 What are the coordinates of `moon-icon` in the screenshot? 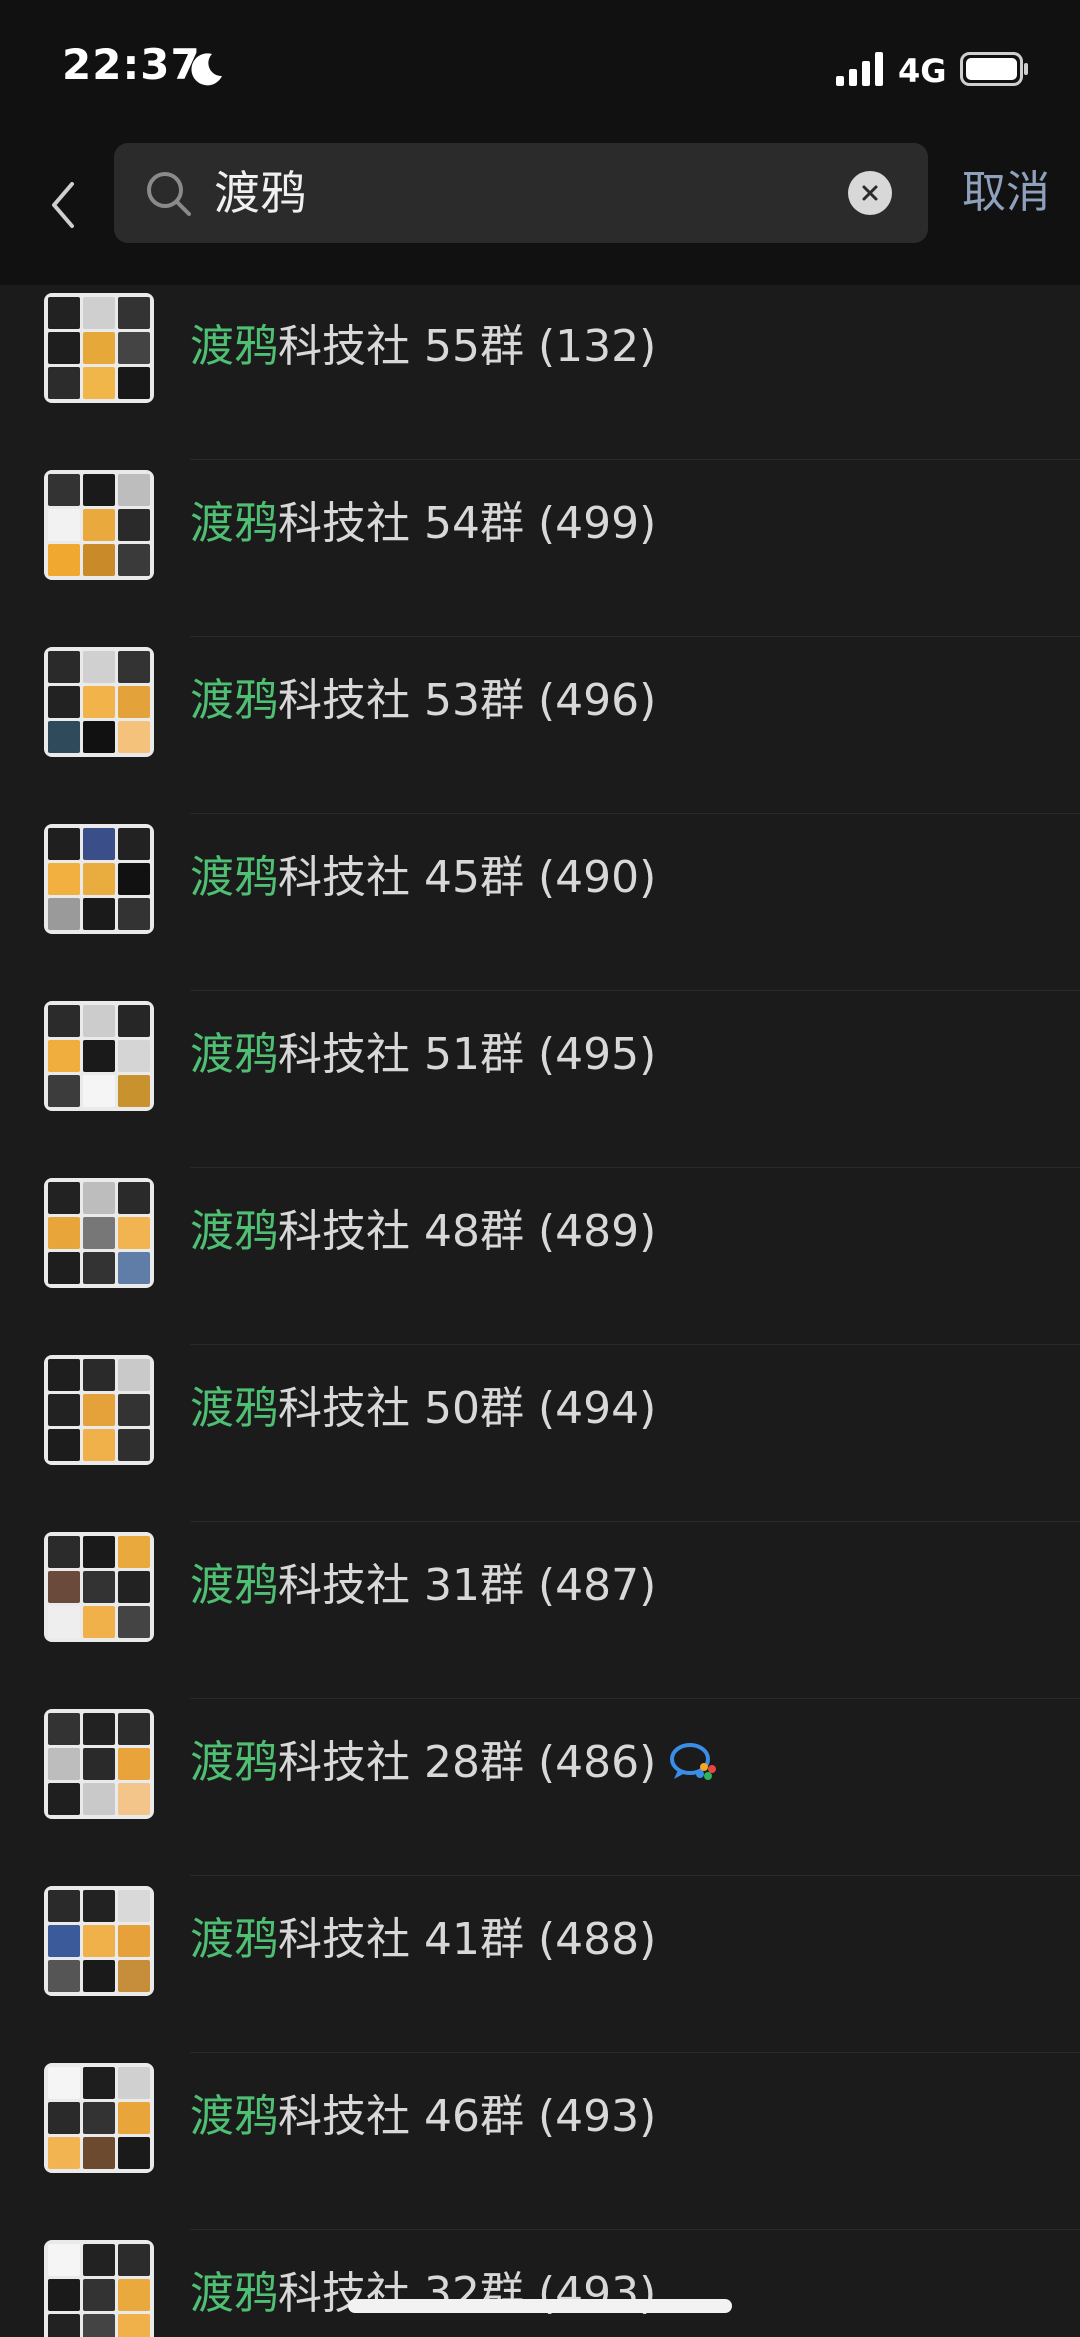 It's located at (206, 69).